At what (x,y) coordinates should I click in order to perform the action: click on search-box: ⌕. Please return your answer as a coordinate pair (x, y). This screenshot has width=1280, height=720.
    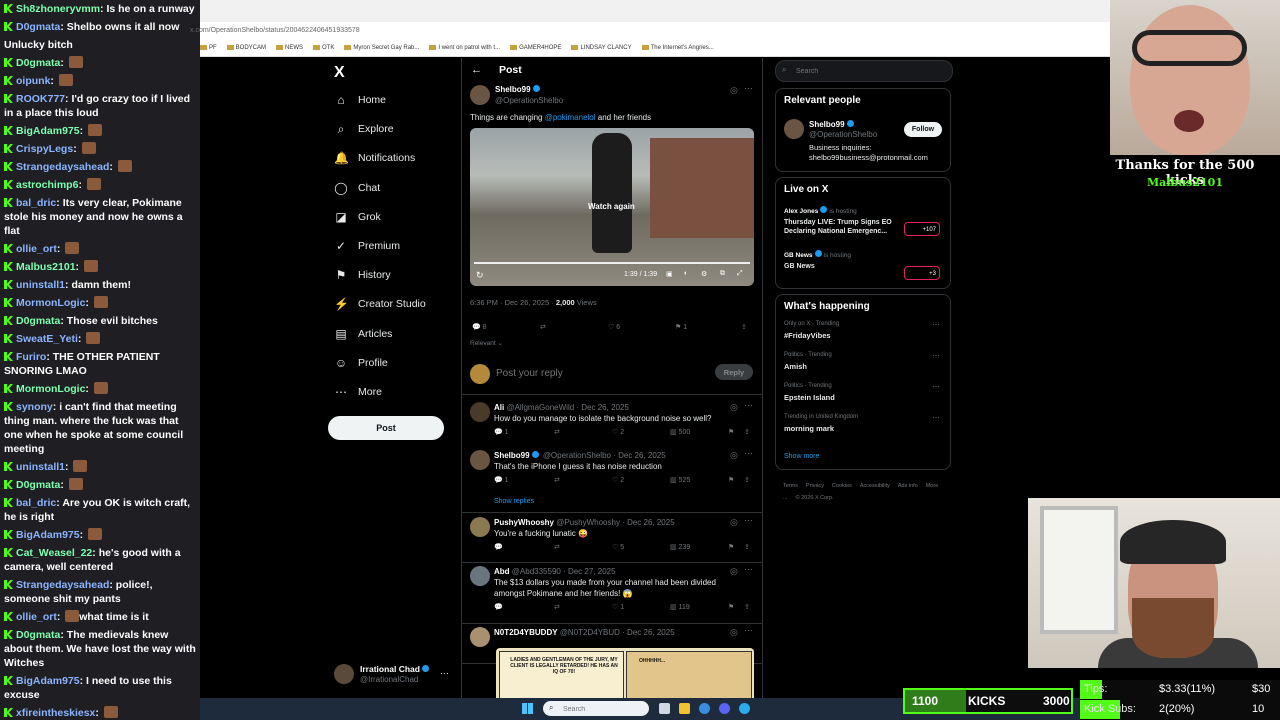
    Looking at the image, I should click on (864, 71).